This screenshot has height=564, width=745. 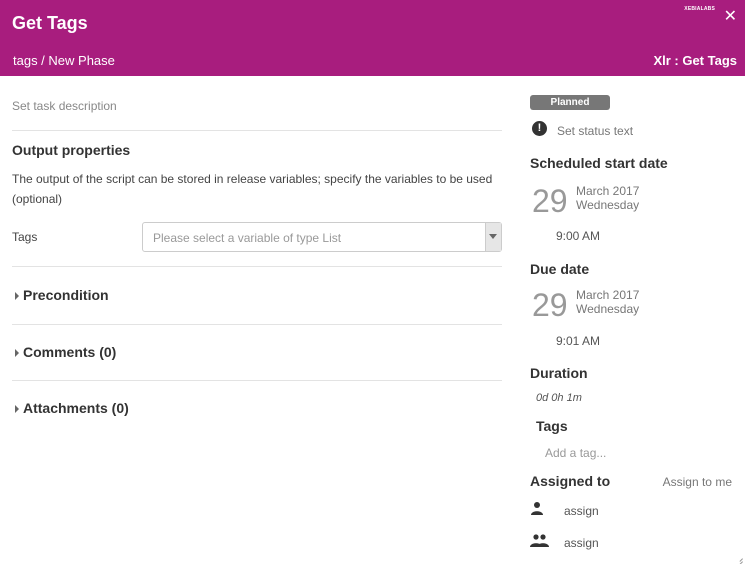 I want to click on caret-down-icon, so click(x=493, y=236).